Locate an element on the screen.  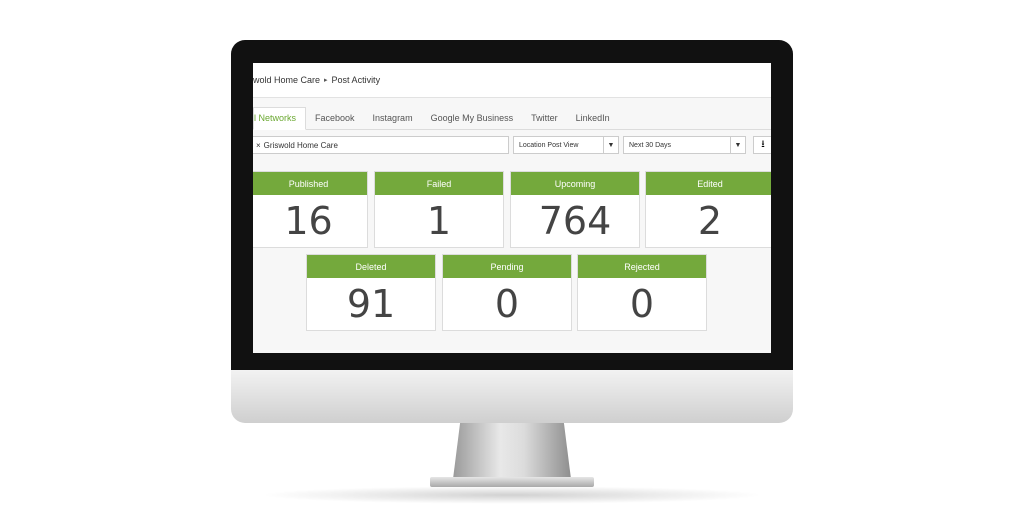
stat-card-edited: Edited 2 is located at coordinates (708, 209).